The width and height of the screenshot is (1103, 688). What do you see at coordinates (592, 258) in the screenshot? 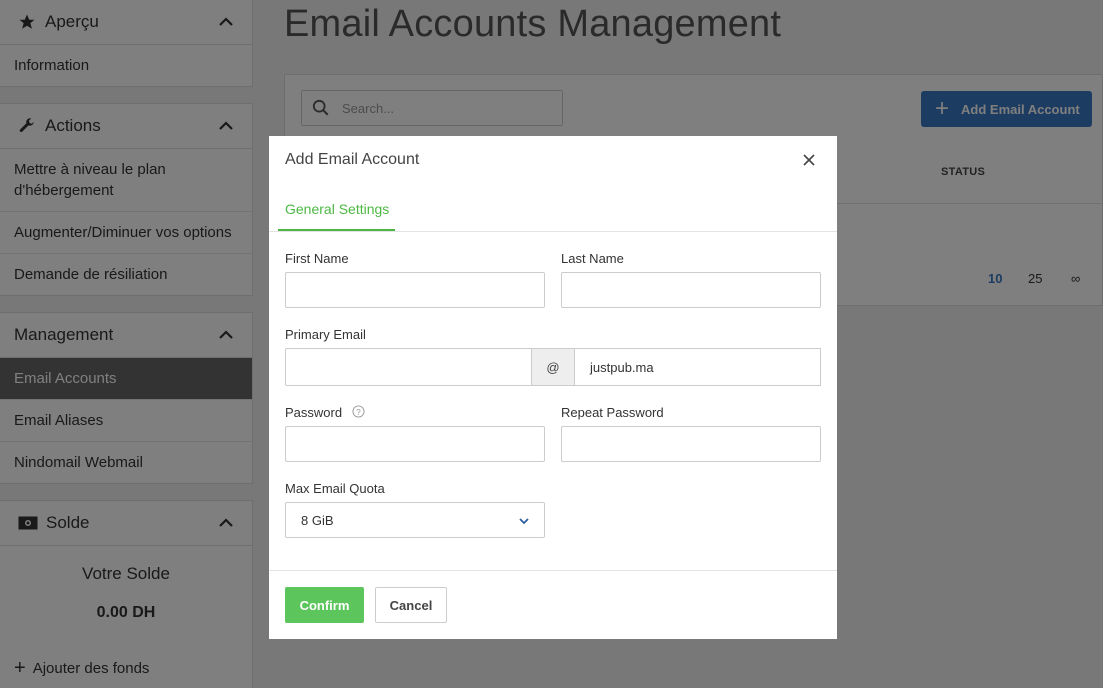
I see `last-name-label: Last Name` at bounding box center [592, 258].